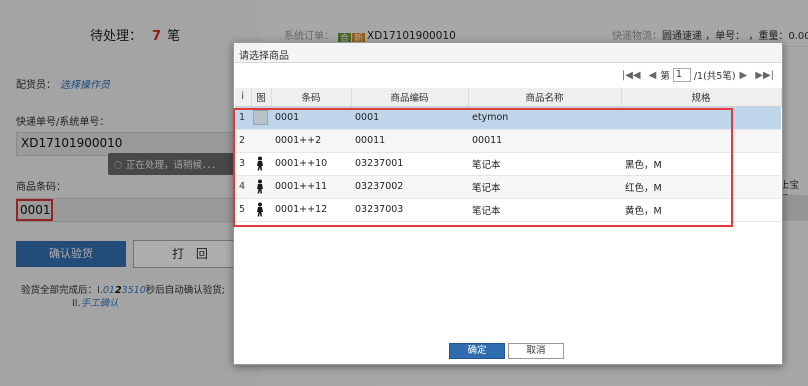 Image resolution: width=808 pixels, height=386 pixels. Describe the element at coordinates (311, 97) in the screenshot. I see `col-barcode: 条码` at that location.